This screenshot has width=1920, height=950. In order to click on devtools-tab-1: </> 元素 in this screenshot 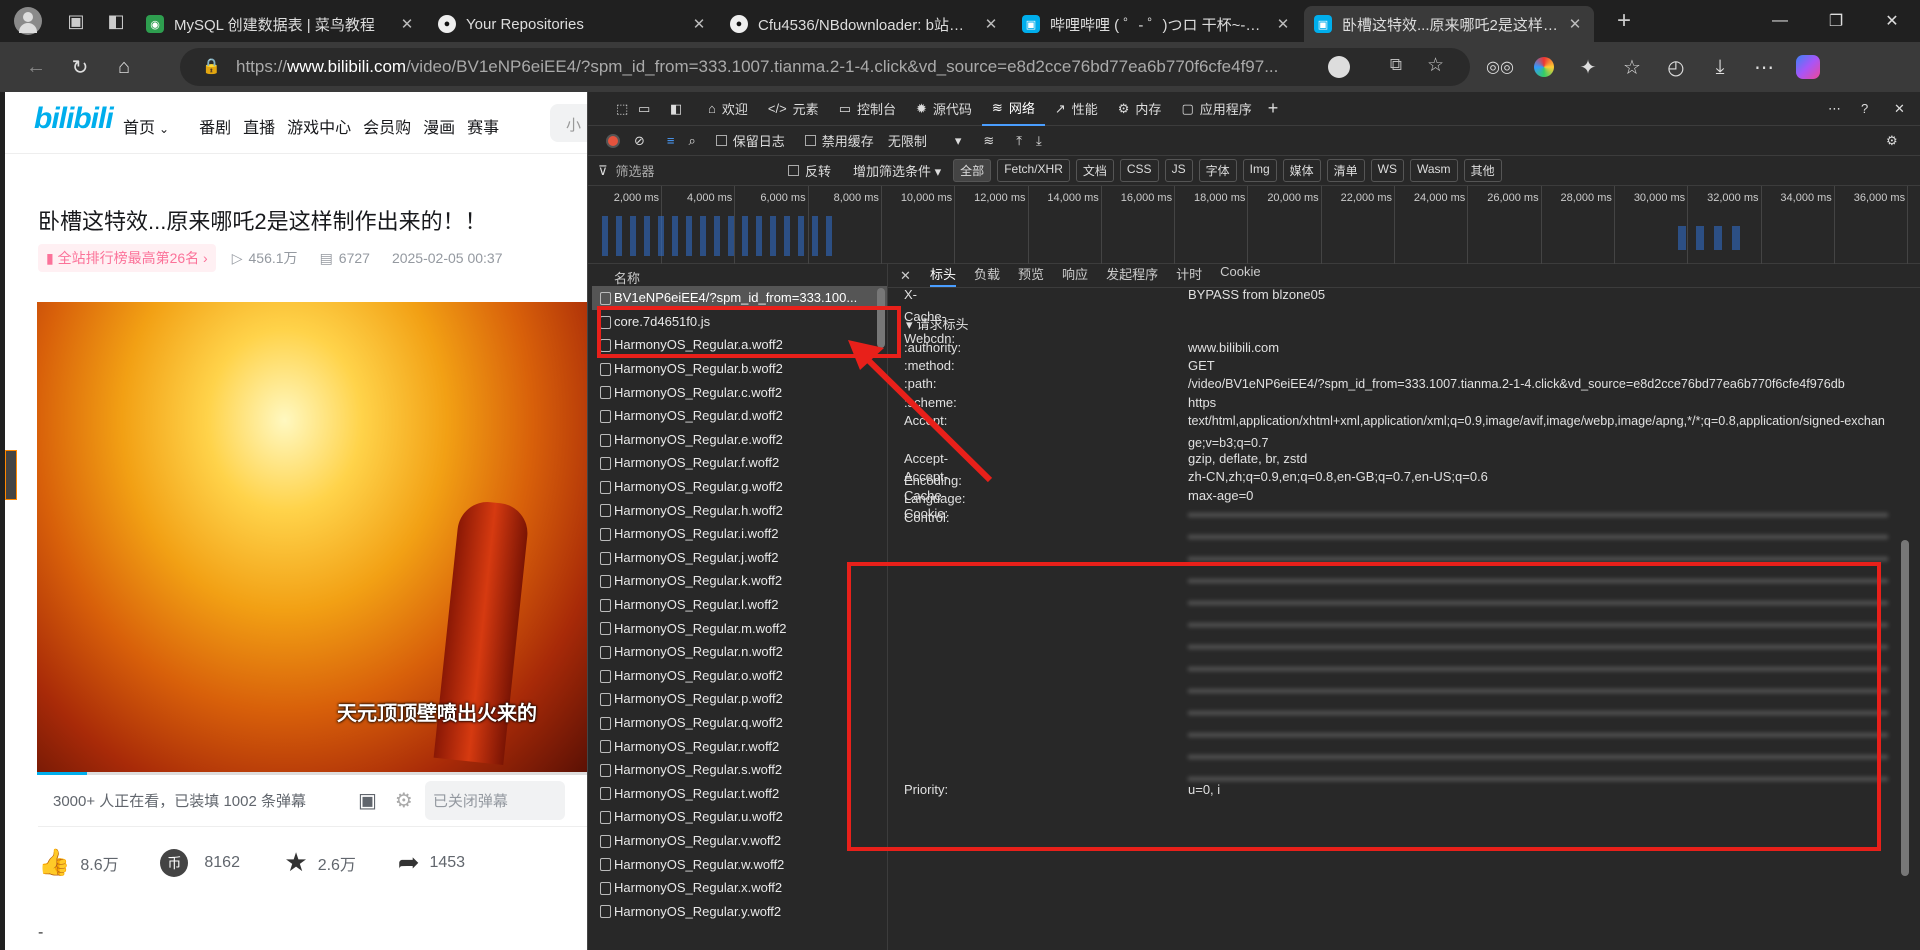, I will do `click(793, 109)`.